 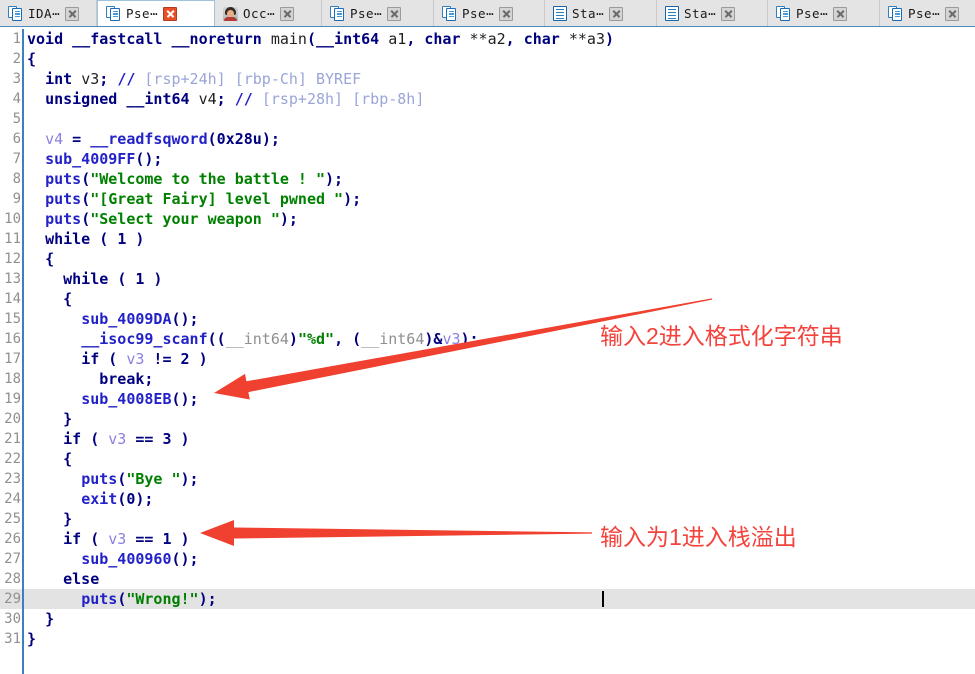 I want to click on code-text: puts("Select your weapon ");, so click(x=499, y=219).